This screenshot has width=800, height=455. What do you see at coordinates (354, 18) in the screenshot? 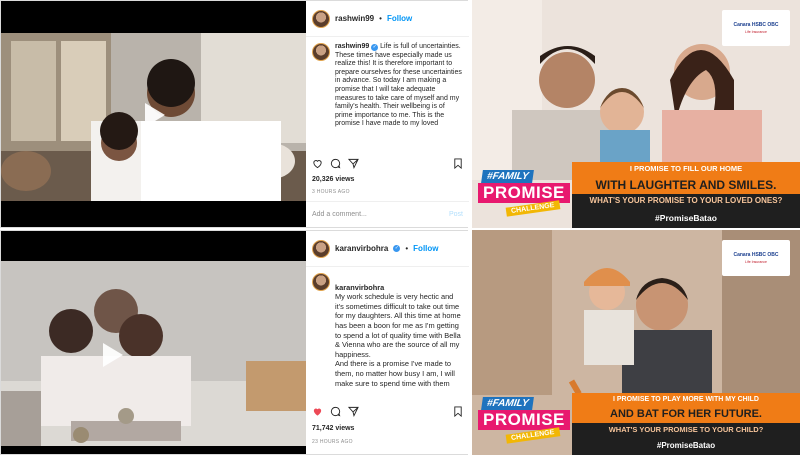
I see `username: rashwin99` at bounding box center [354, 18].